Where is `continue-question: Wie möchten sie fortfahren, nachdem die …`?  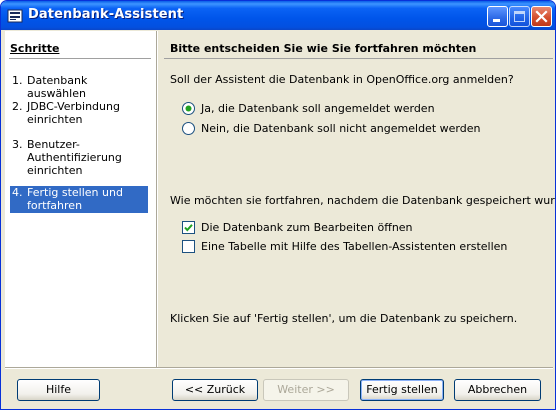 continue-question: Wie möchten sie fortfahren, nachdem die … is located at coordinates (363, 200).